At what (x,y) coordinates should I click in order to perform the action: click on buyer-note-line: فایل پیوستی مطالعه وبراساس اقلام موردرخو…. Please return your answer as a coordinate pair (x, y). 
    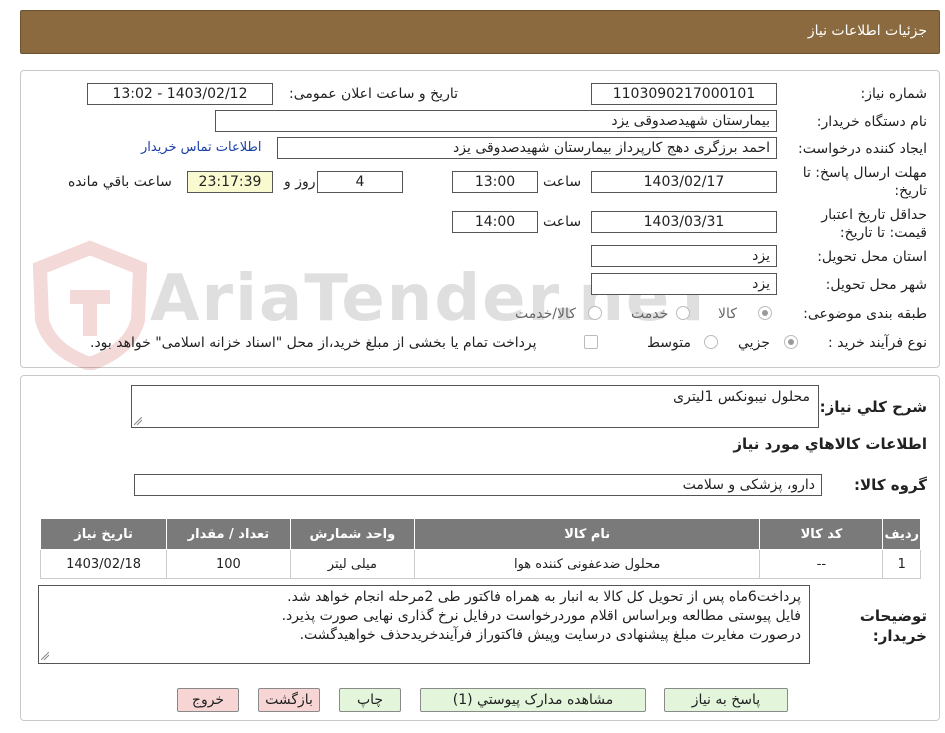
    Looking at the image, I should click on (541, 616).